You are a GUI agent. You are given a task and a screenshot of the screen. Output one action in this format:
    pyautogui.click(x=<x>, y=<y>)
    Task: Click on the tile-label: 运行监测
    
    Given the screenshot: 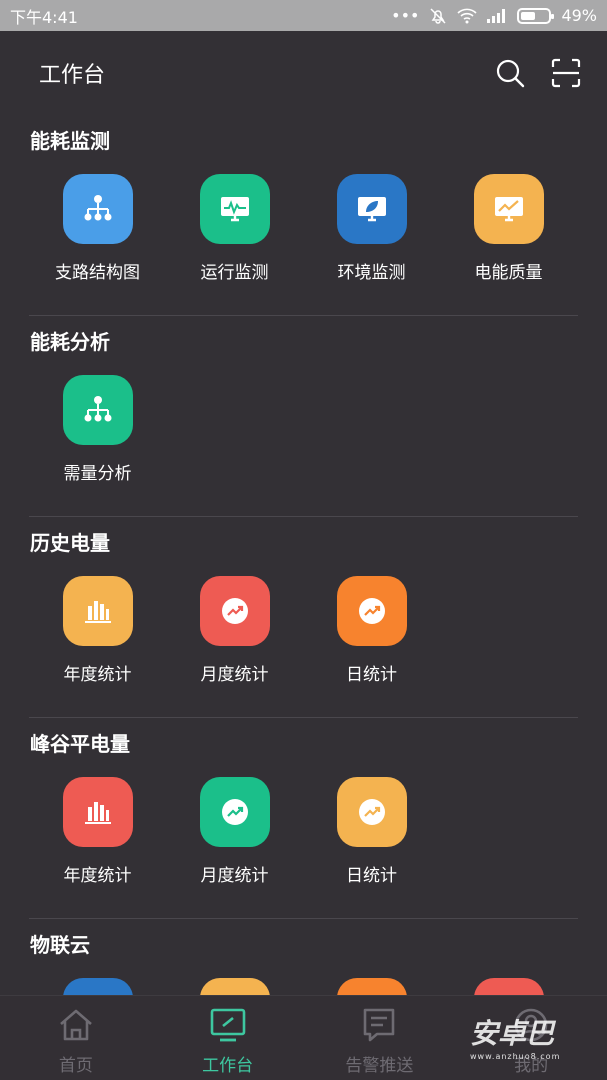 What is the action you would take?
    pyautogui.click(x=234, y=273)
    